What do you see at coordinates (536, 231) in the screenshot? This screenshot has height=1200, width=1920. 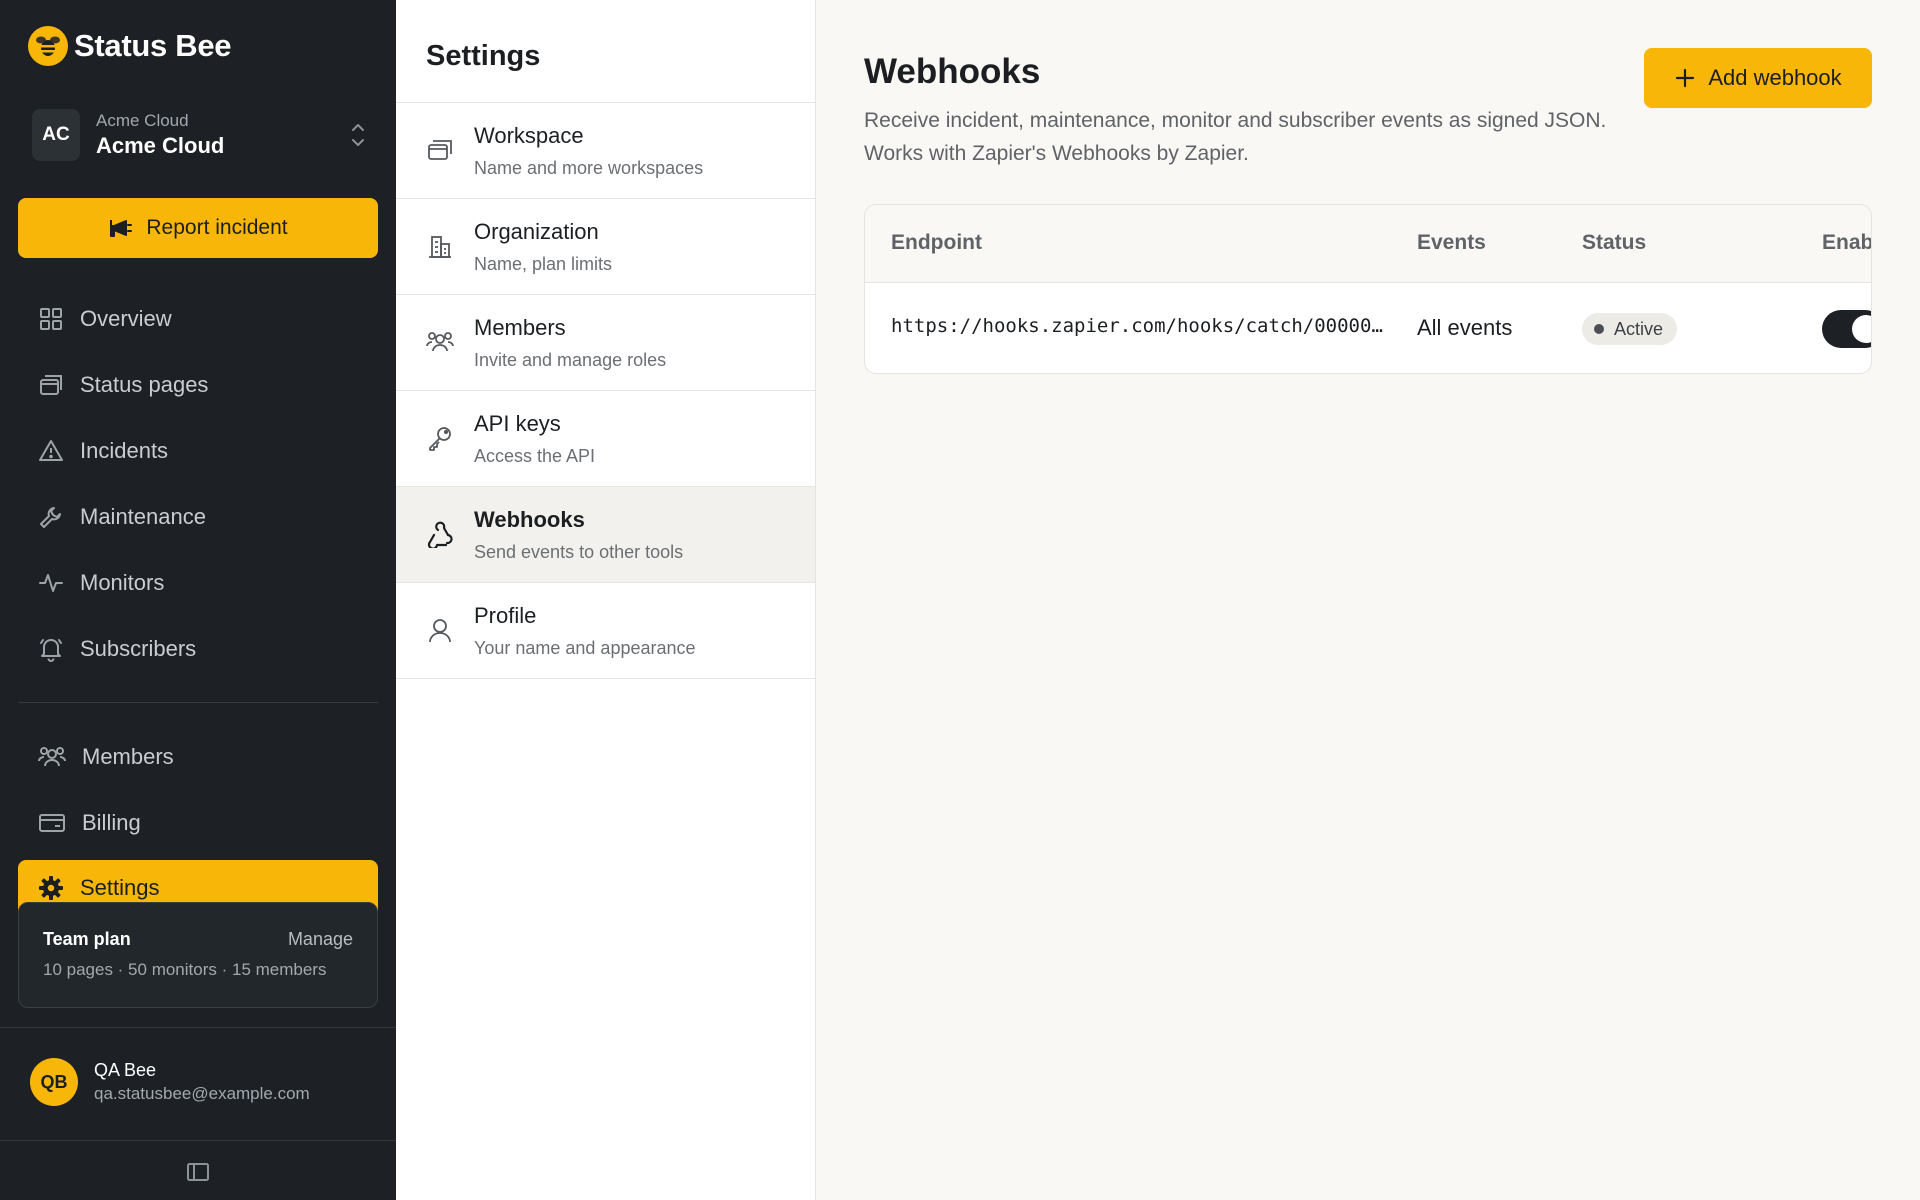 I see `settings-item-label: Organization` at bounding box center [536, 231].